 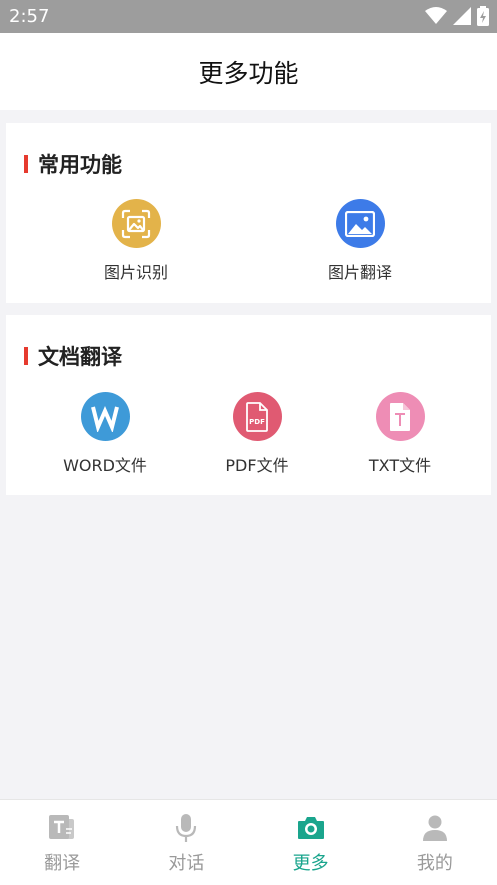 I want to click on status-icons, so click(x=457, y=16).